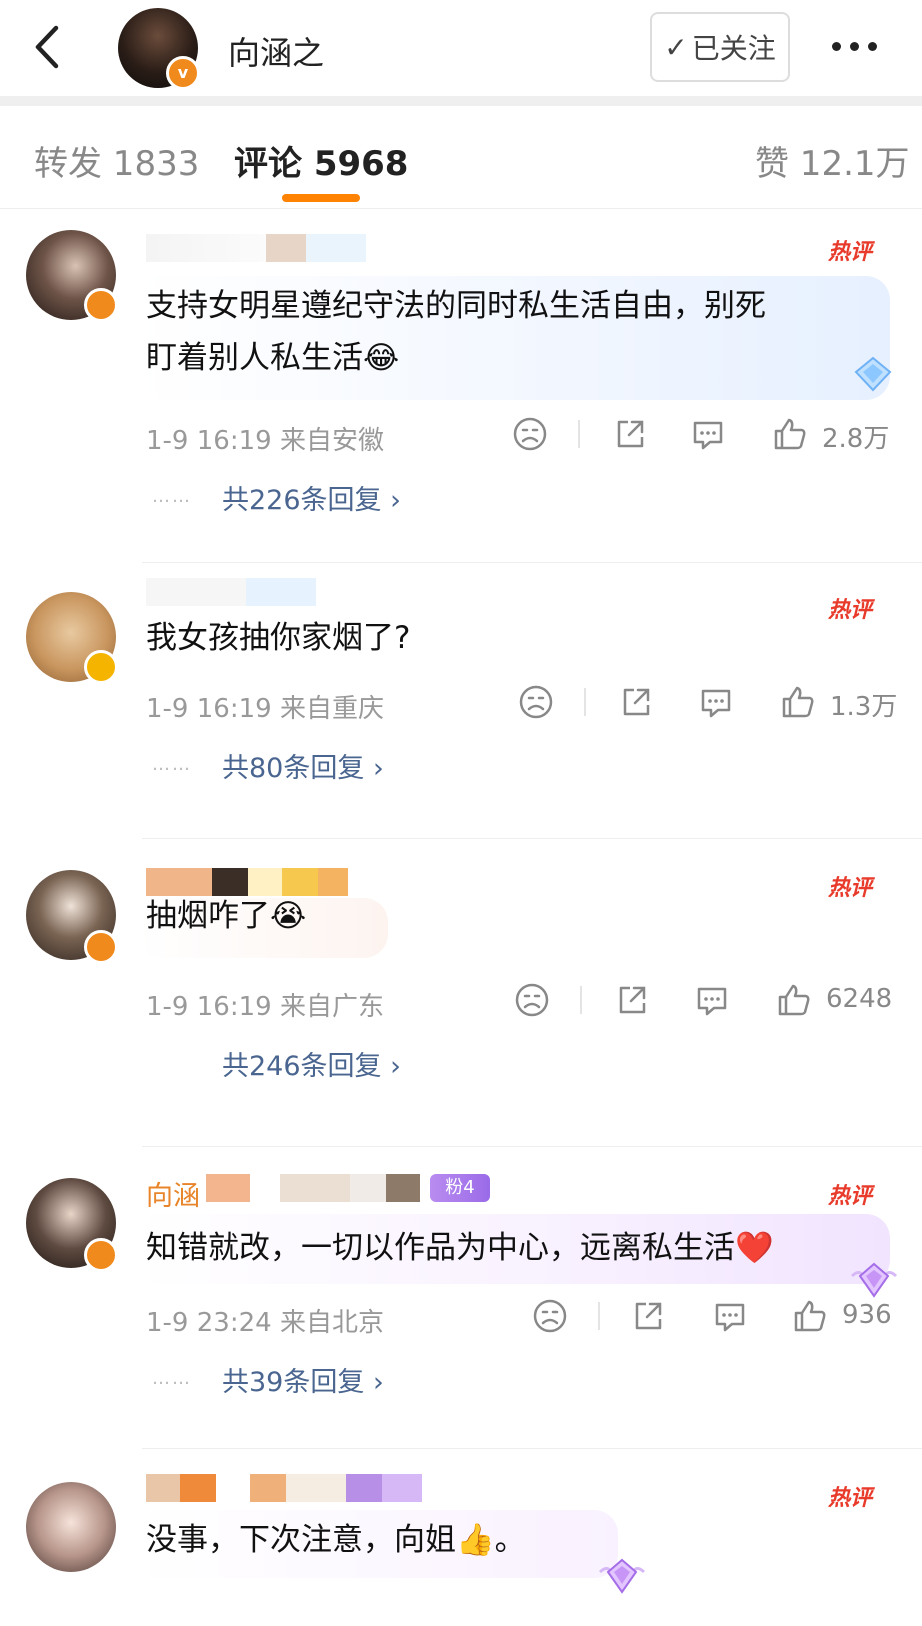  What do you see at coordinates (278, 638) in the screenshot?
I see `comment-text: 我女孩抽你家烟了?` at bounding box center [278, 638].